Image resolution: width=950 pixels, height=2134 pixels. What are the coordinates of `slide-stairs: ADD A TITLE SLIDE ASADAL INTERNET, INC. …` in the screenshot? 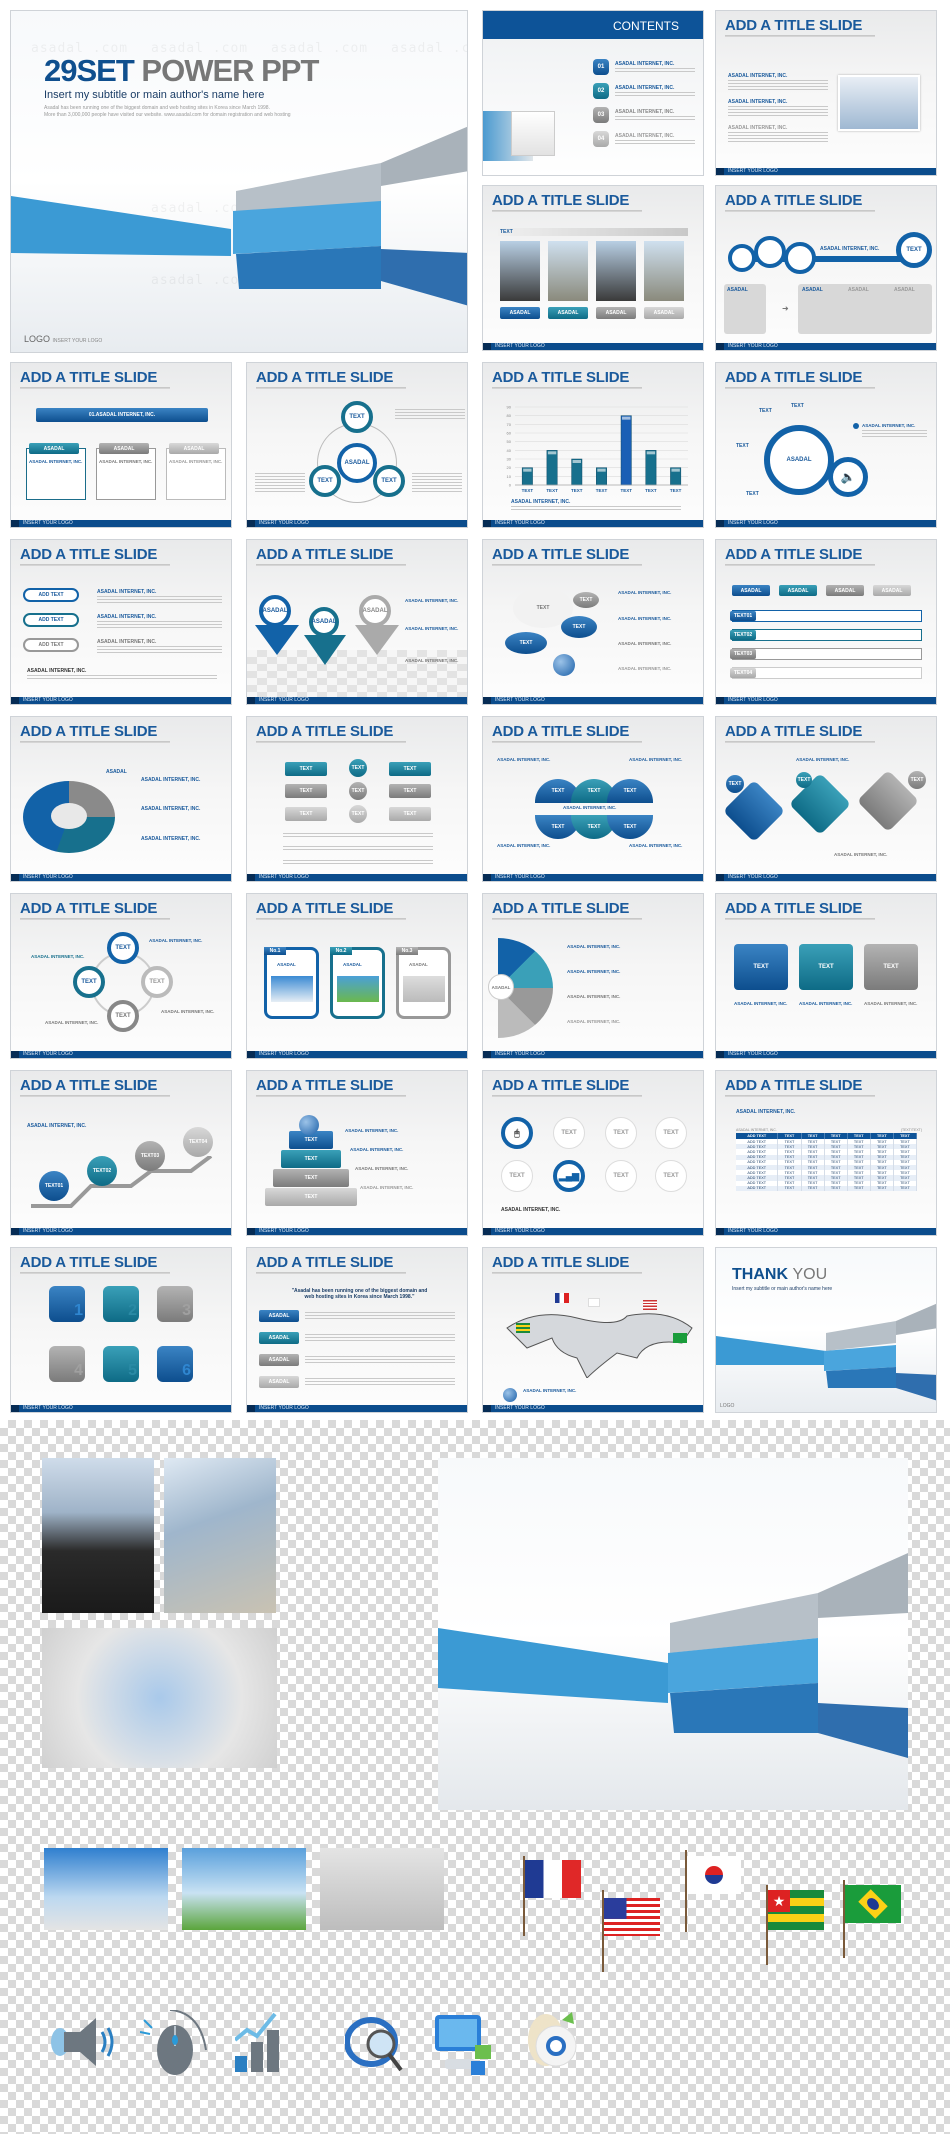 It's located at (121, 1153).